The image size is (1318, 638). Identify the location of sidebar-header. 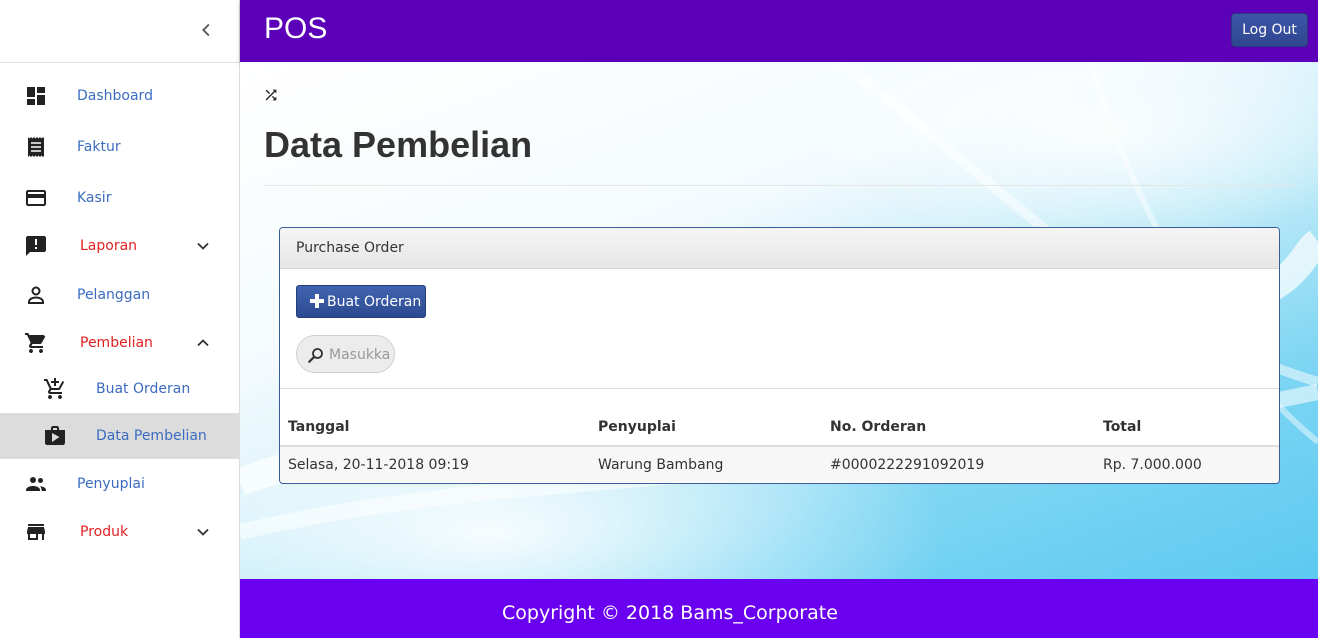
(119, 31).